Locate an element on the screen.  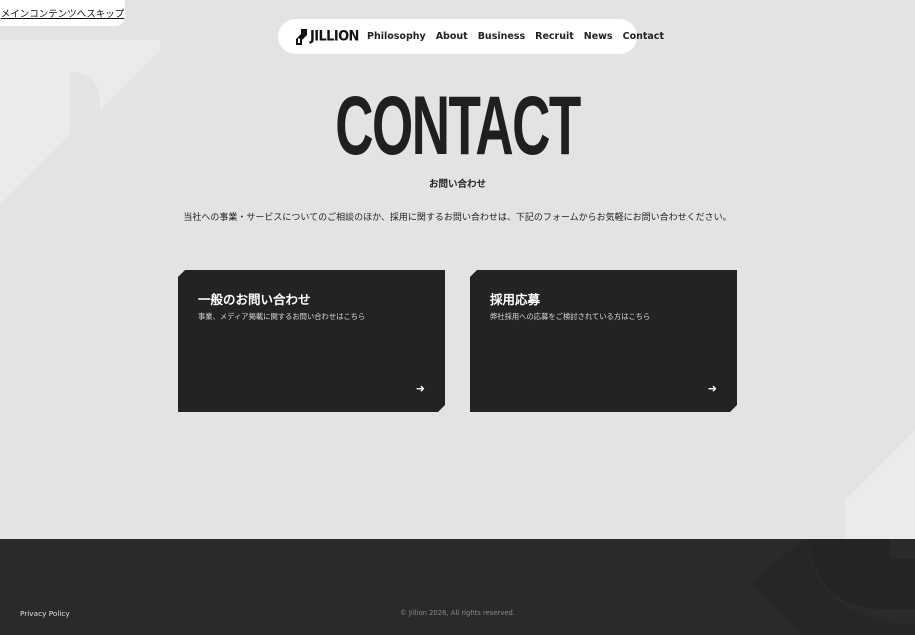
card-title: 一般のお問い合わせ is located at coordinates (254, 299).